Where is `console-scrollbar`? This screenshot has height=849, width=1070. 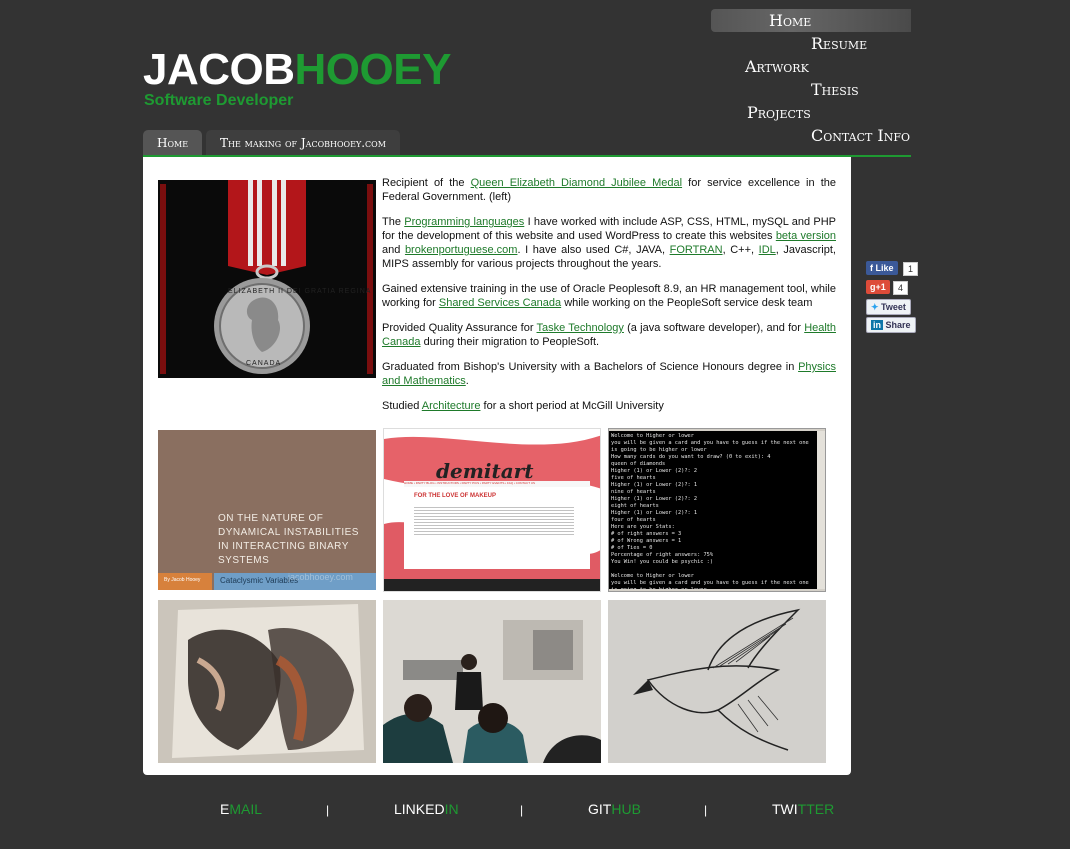 console-scrollbar is located at coordinates (821, 510).